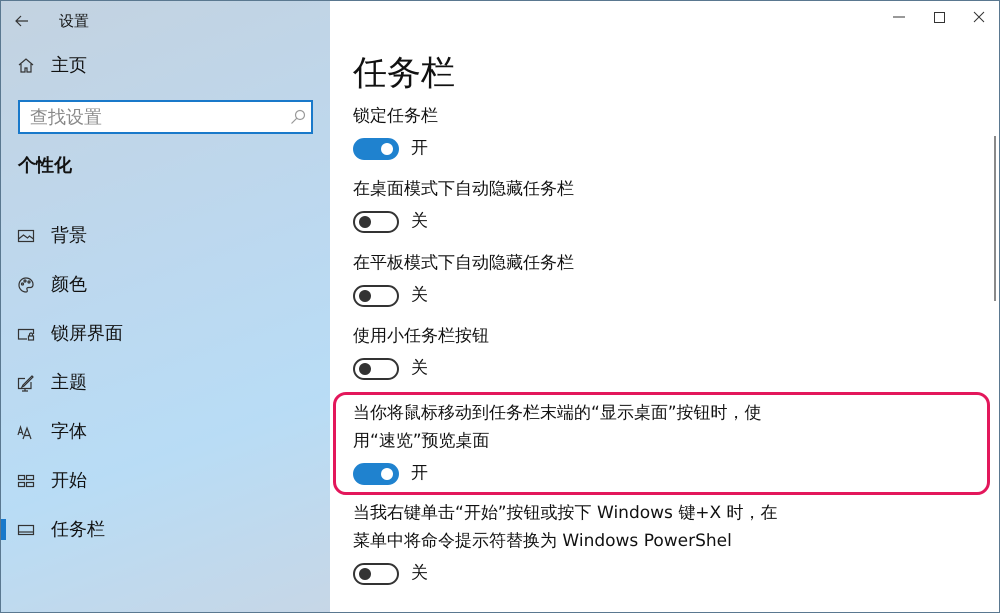 The height and width of the screenshot is (613, 1000). I want to click on close-icon, so click(979, 17).